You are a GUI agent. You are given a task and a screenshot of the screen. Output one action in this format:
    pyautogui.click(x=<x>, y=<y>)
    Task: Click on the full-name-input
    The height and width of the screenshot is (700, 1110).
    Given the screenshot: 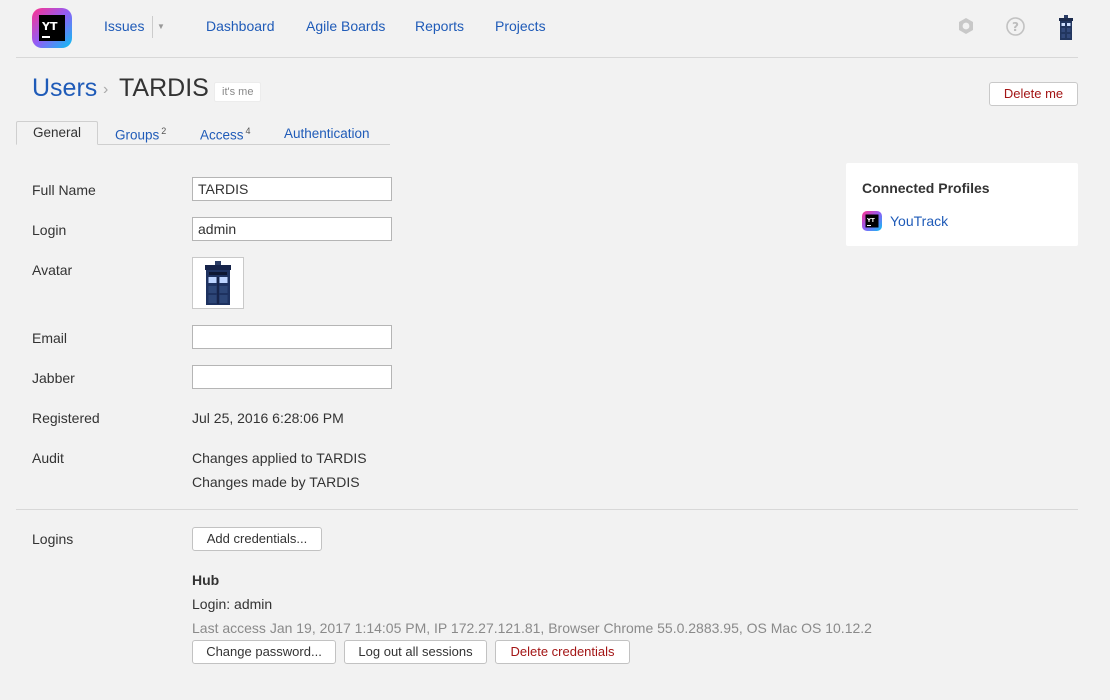 What is the action you would take?
    pyautogui.click(x=292, y=189)
    